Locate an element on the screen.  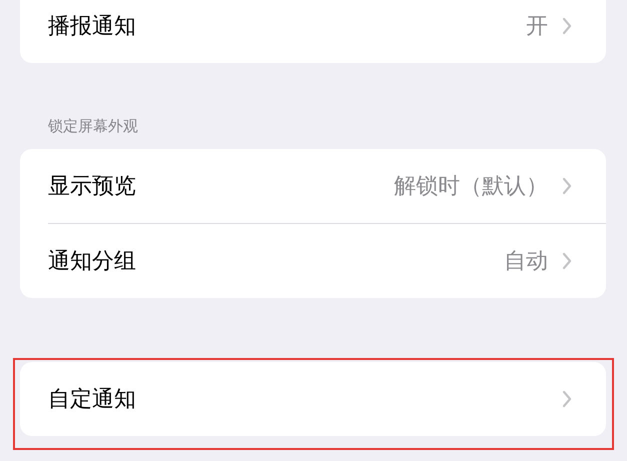
settings-row: 播报通知 开 is located at coordinates (313, 31).